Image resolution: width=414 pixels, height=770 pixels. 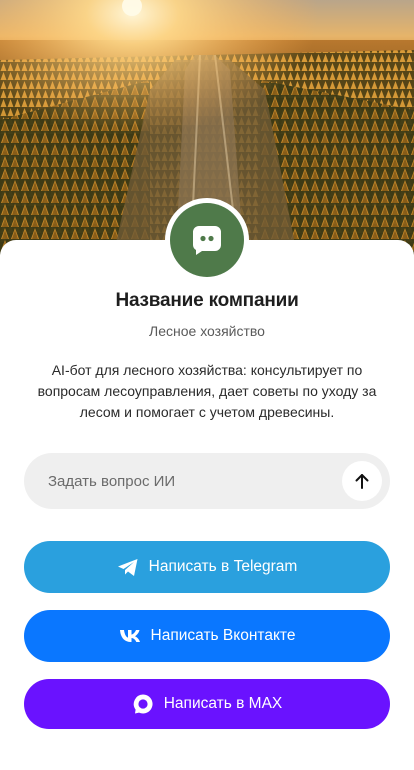 I want to click on chat-bot-icon, so click(x=207, y=240).